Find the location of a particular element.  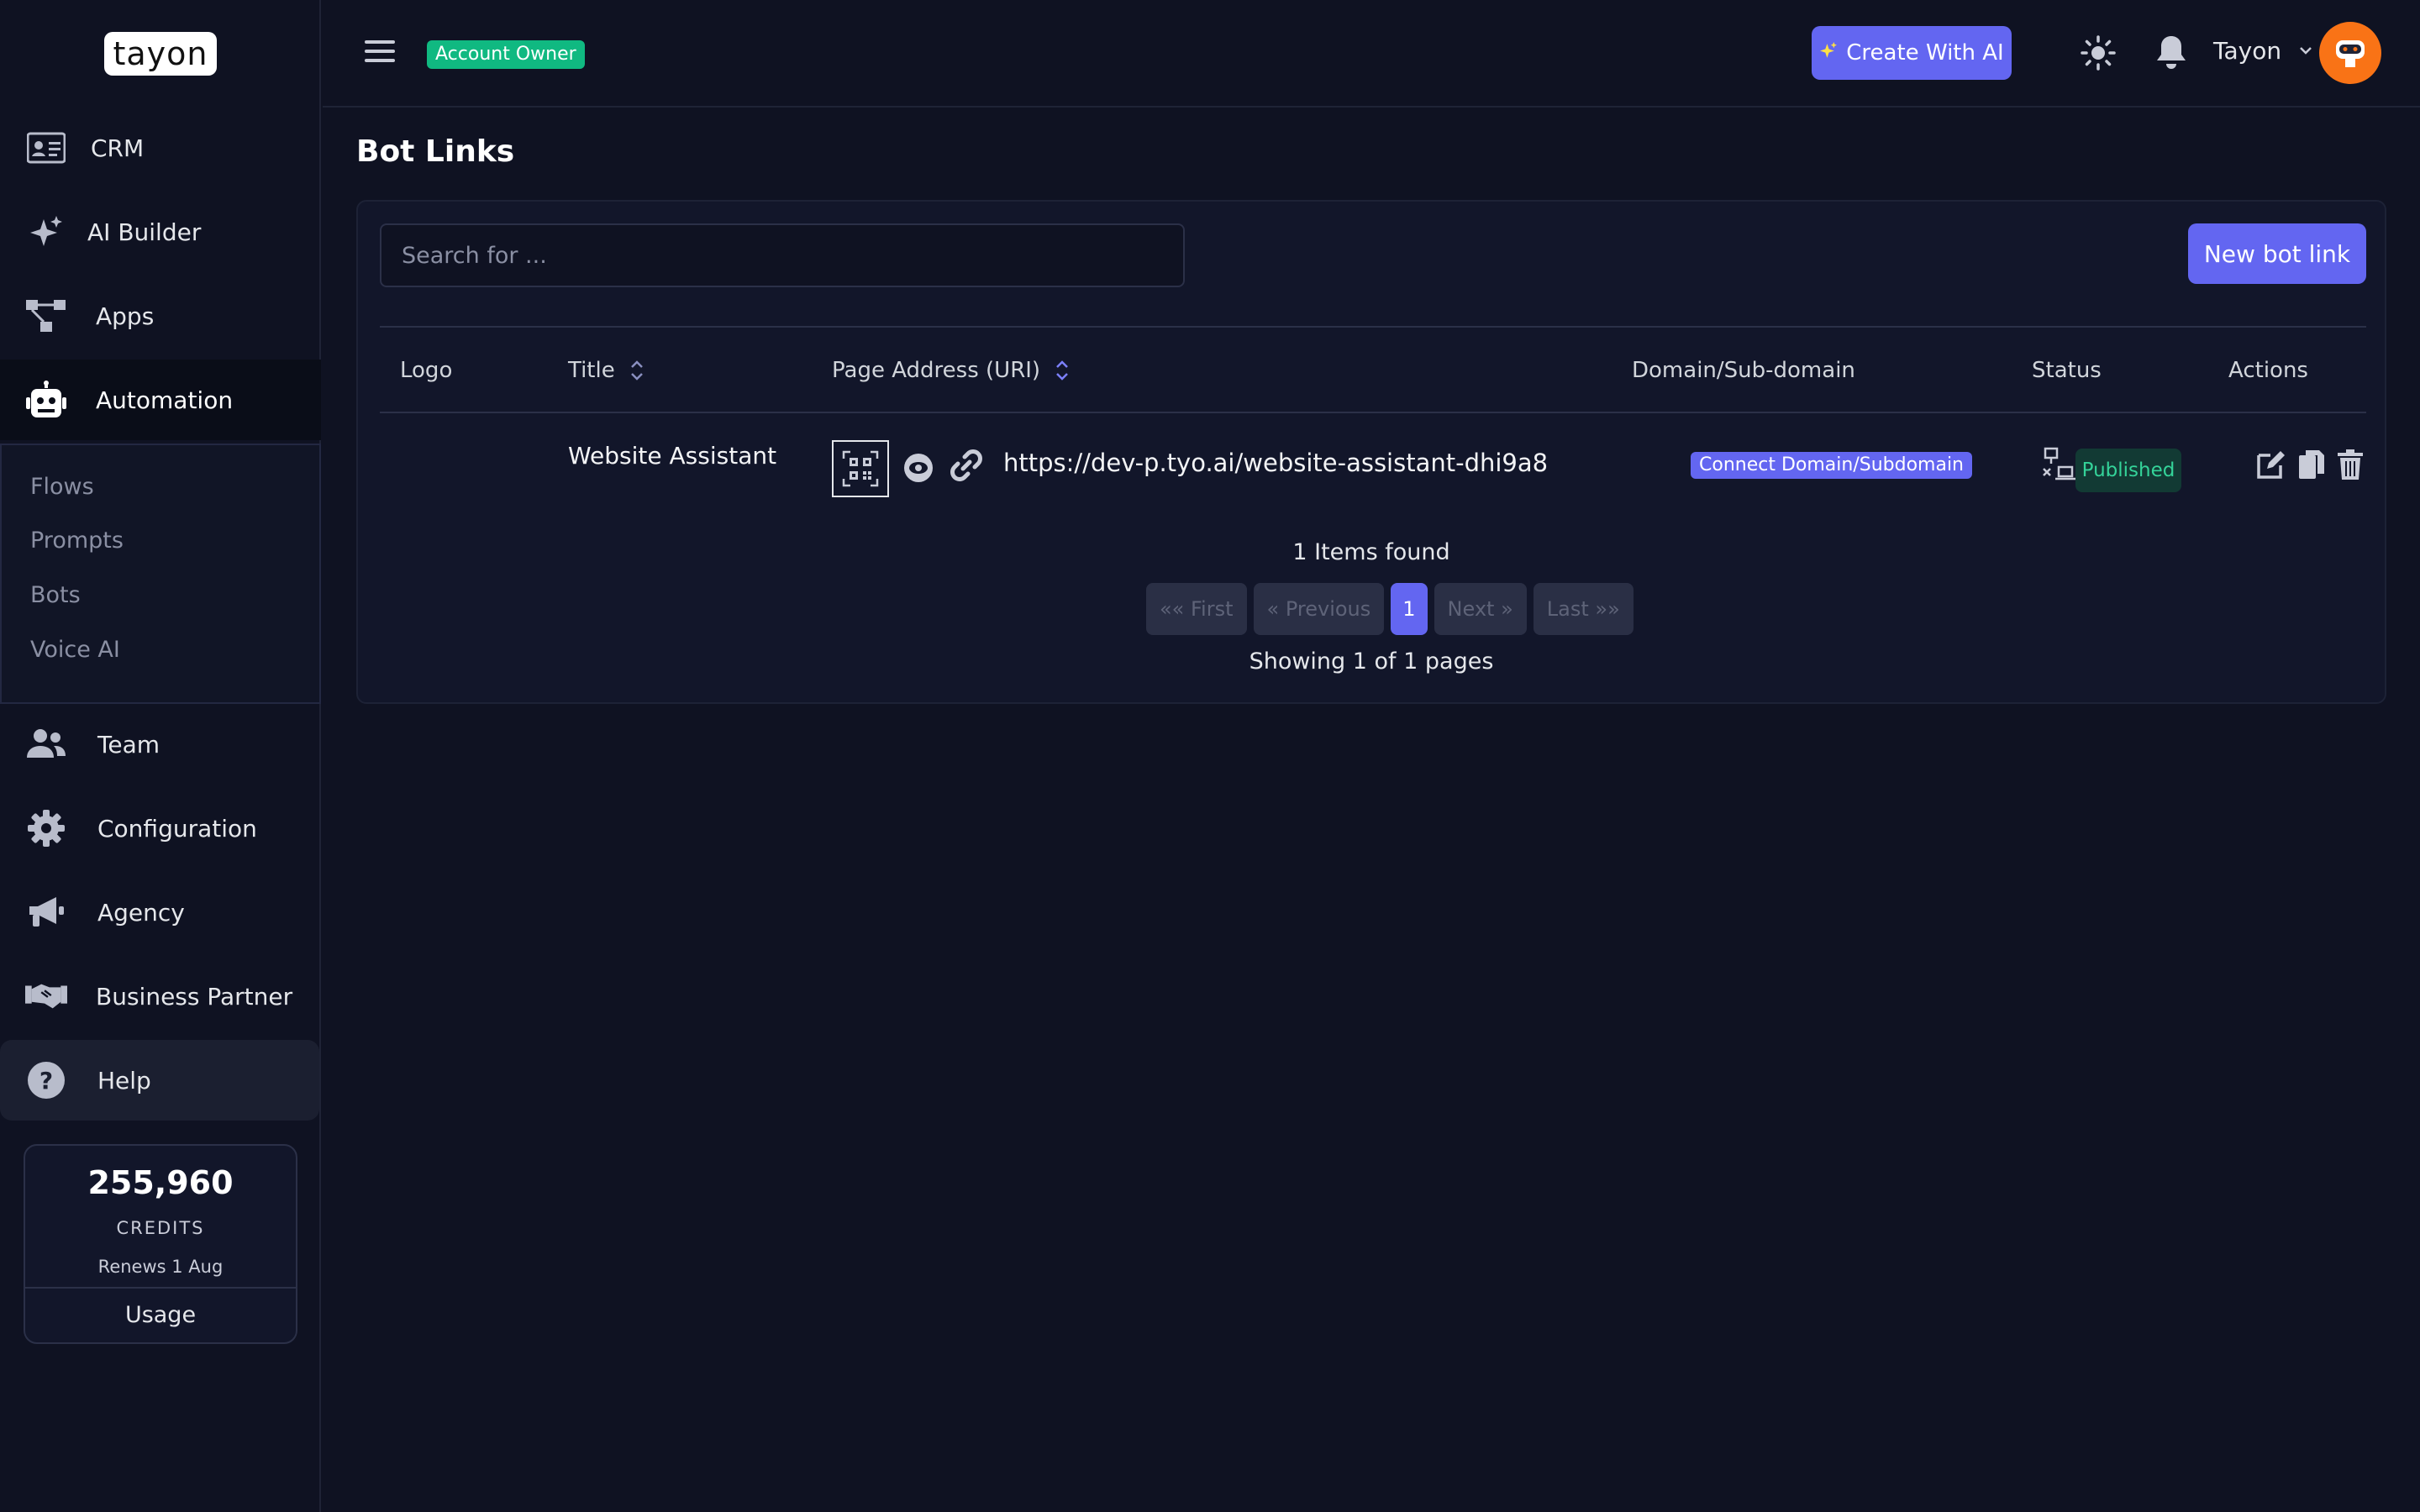

copy-link-icon is located at coordinates (966, 465).